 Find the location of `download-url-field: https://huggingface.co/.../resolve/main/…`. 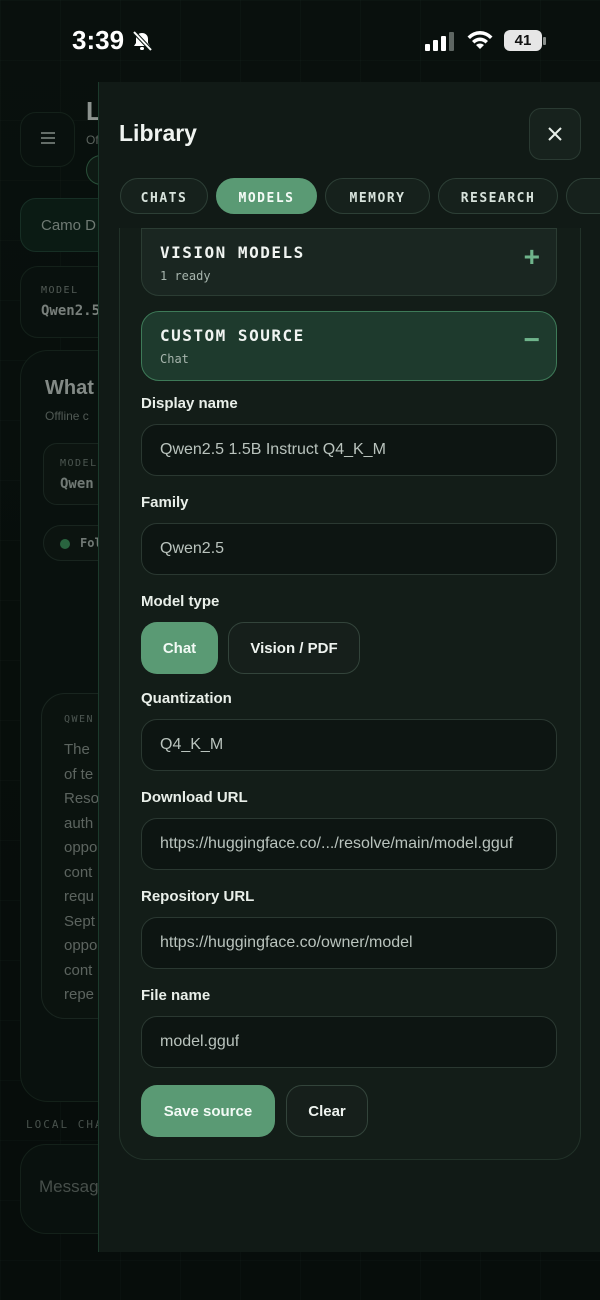

download-url-field: https://huggingface.co/.../resolve/main/… is located at coordinates (349, 844).